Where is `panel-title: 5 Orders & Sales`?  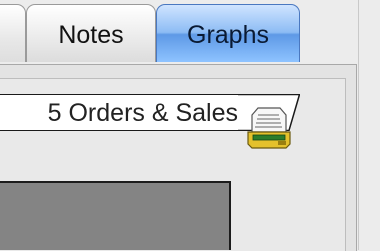
panel-title: 5 Orders & Sales is located at coordinates (142, 113).